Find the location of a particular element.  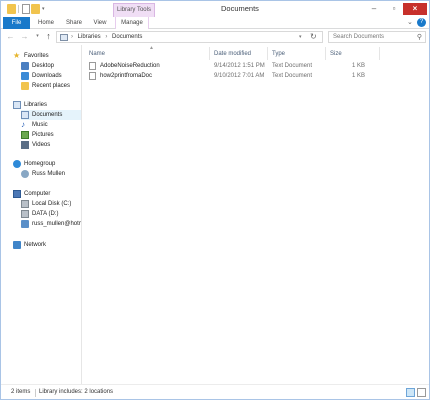

status-bar: 2 items Library includes: 2 locations is located at coordinates (215, 391).